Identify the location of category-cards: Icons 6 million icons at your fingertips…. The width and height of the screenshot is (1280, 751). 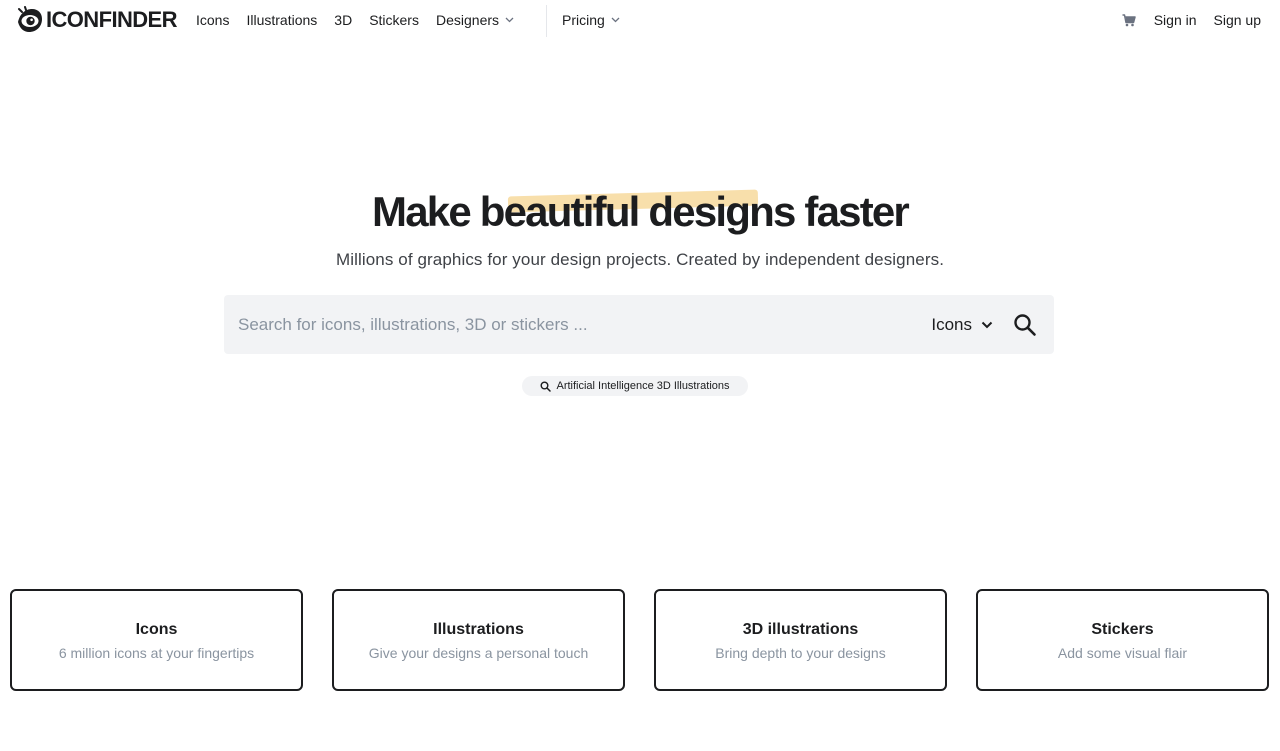
(640, 640).